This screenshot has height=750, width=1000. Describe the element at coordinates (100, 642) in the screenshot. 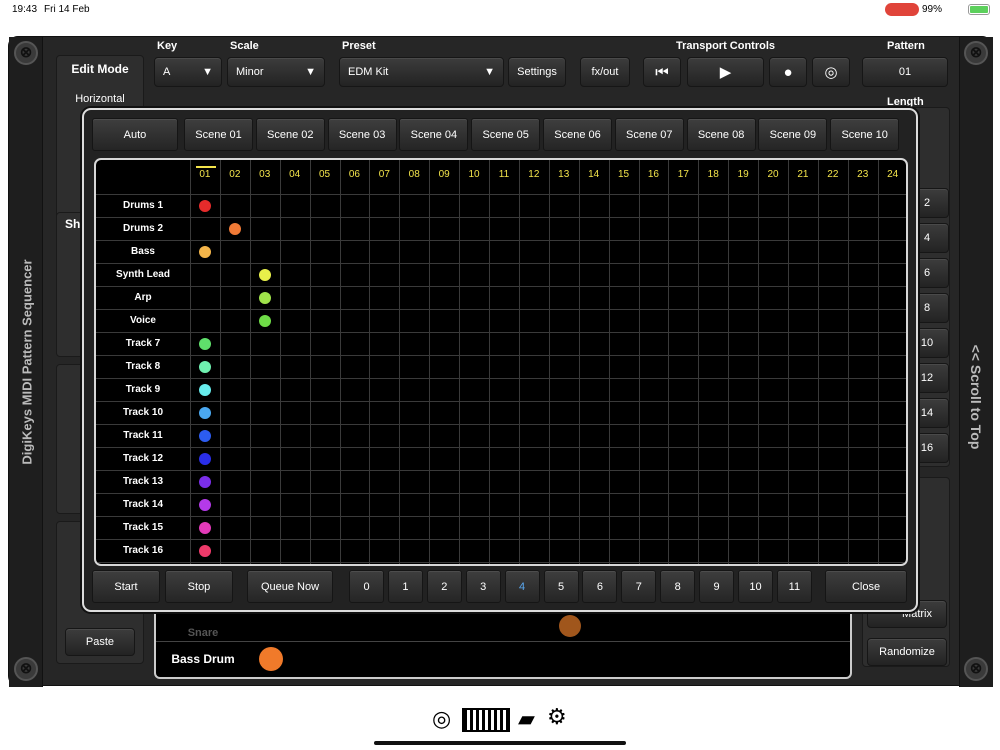

I see `paste-button: Paste` at that location.